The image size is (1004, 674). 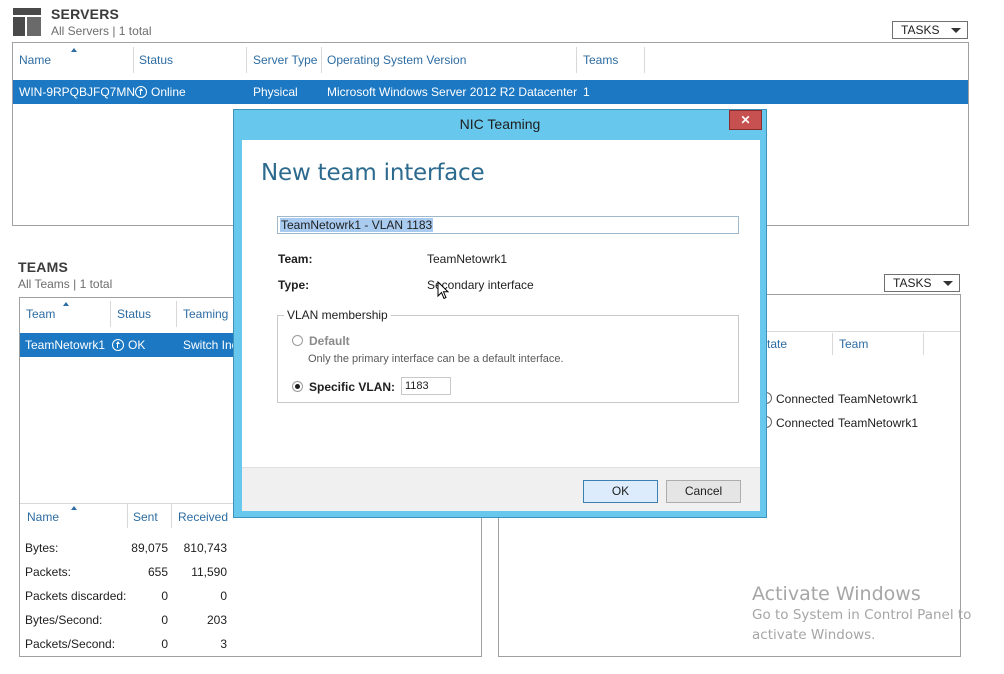 I want to click on stats-sent-bytes: 89,075, so click(x=149, y=548).